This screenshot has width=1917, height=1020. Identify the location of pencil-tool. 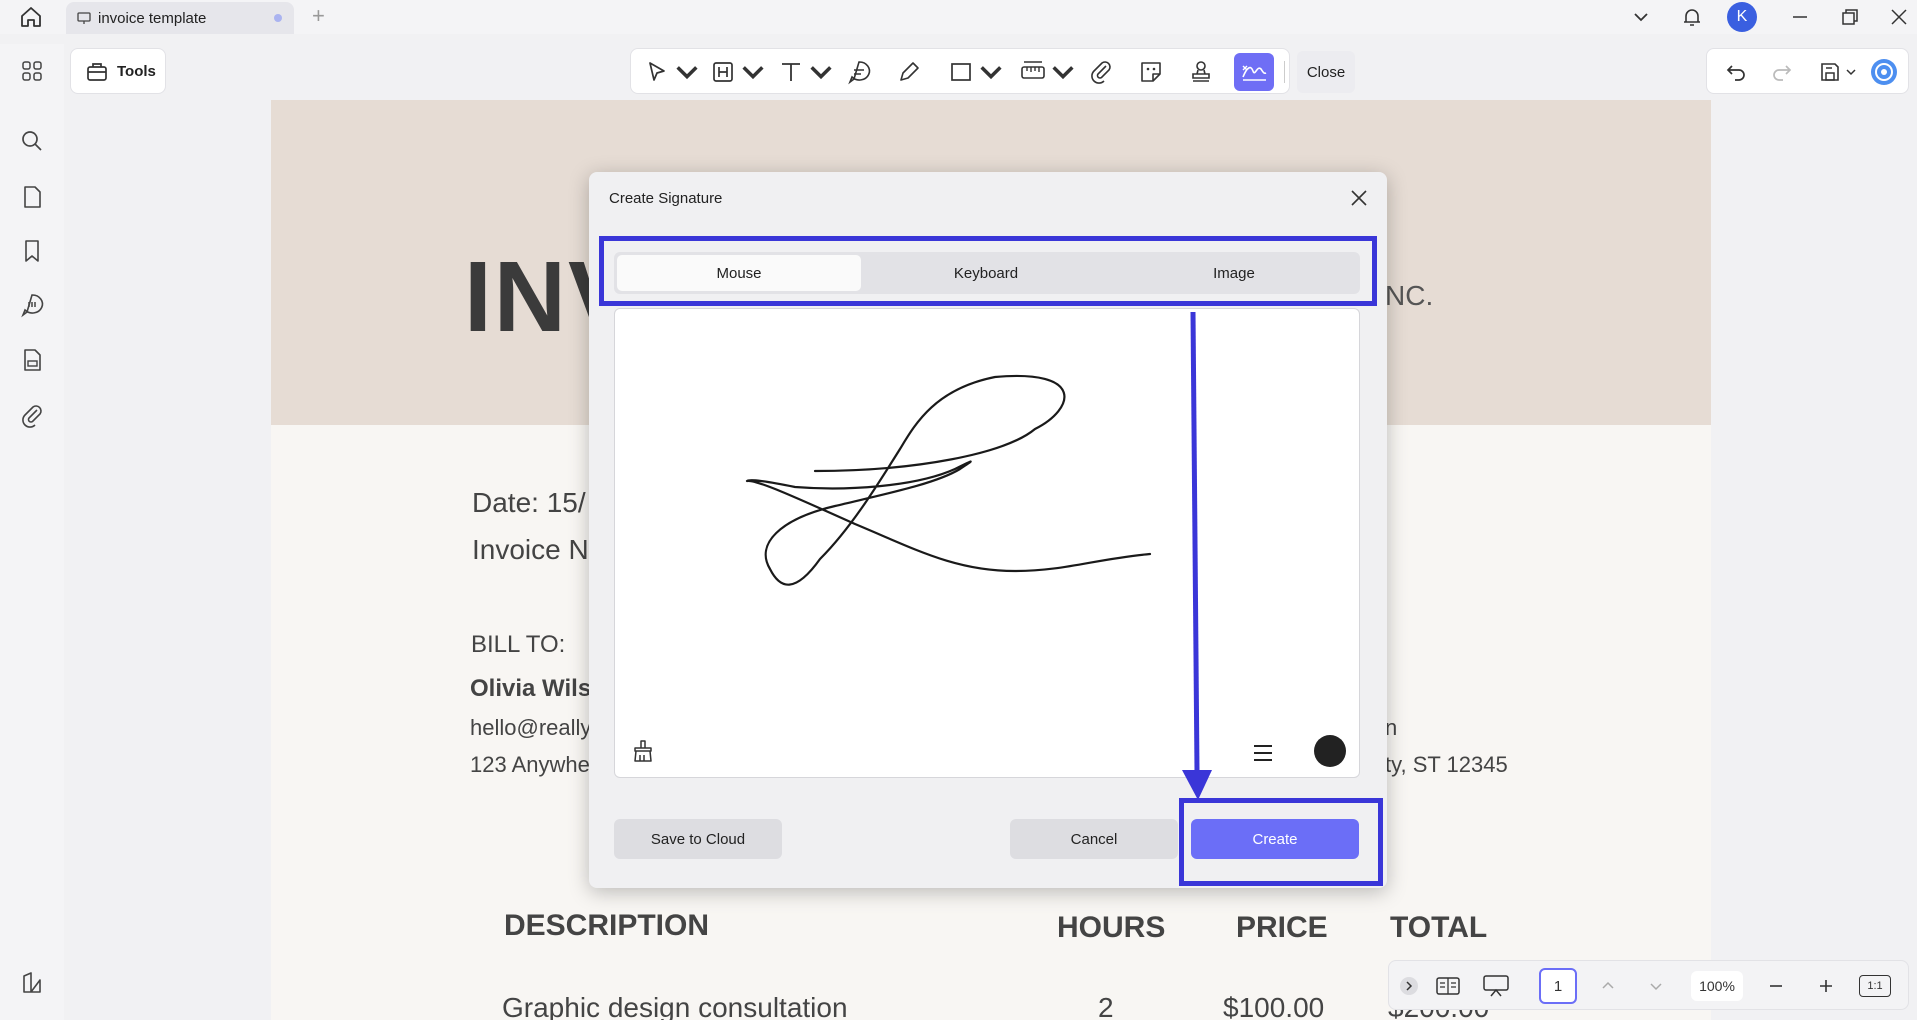
(909, 72).